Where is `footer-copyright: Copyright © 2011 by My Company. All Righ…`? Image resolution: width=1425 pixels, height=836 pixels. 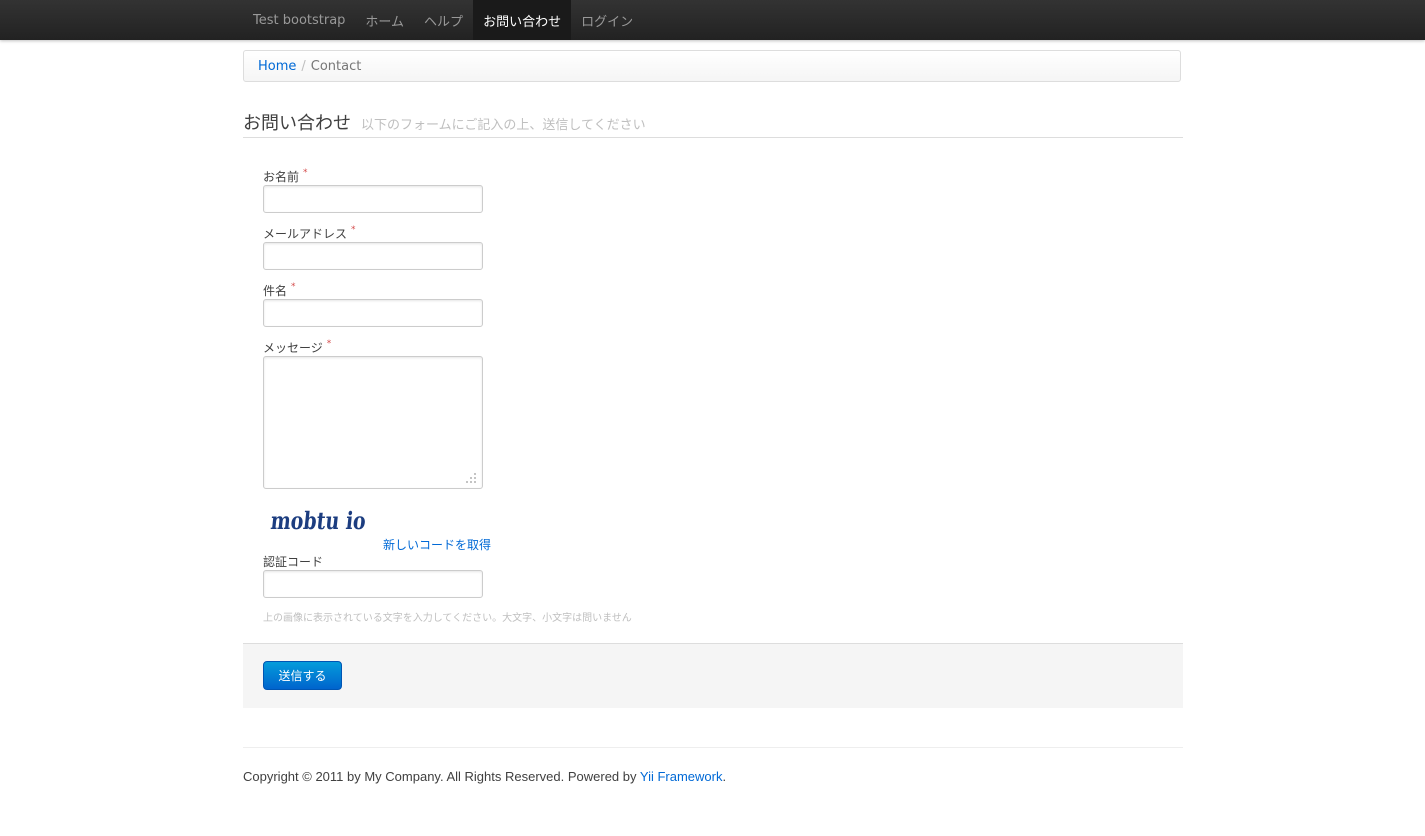
footer-copyright: Copyright © 2011 by My Company. All Righ… is located at coordinates (441, 776).